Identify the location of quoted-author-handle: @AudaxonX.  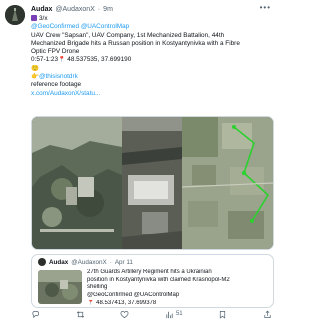
(89, 262).